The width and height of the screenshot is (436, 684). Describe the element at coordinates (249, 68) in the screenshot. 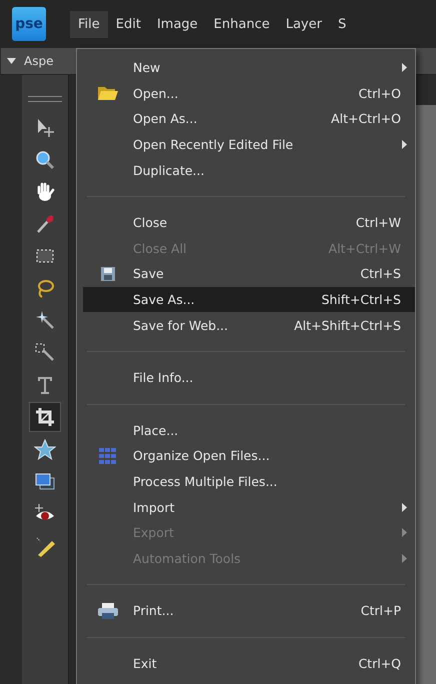

I see `menu-item: New` at that location.